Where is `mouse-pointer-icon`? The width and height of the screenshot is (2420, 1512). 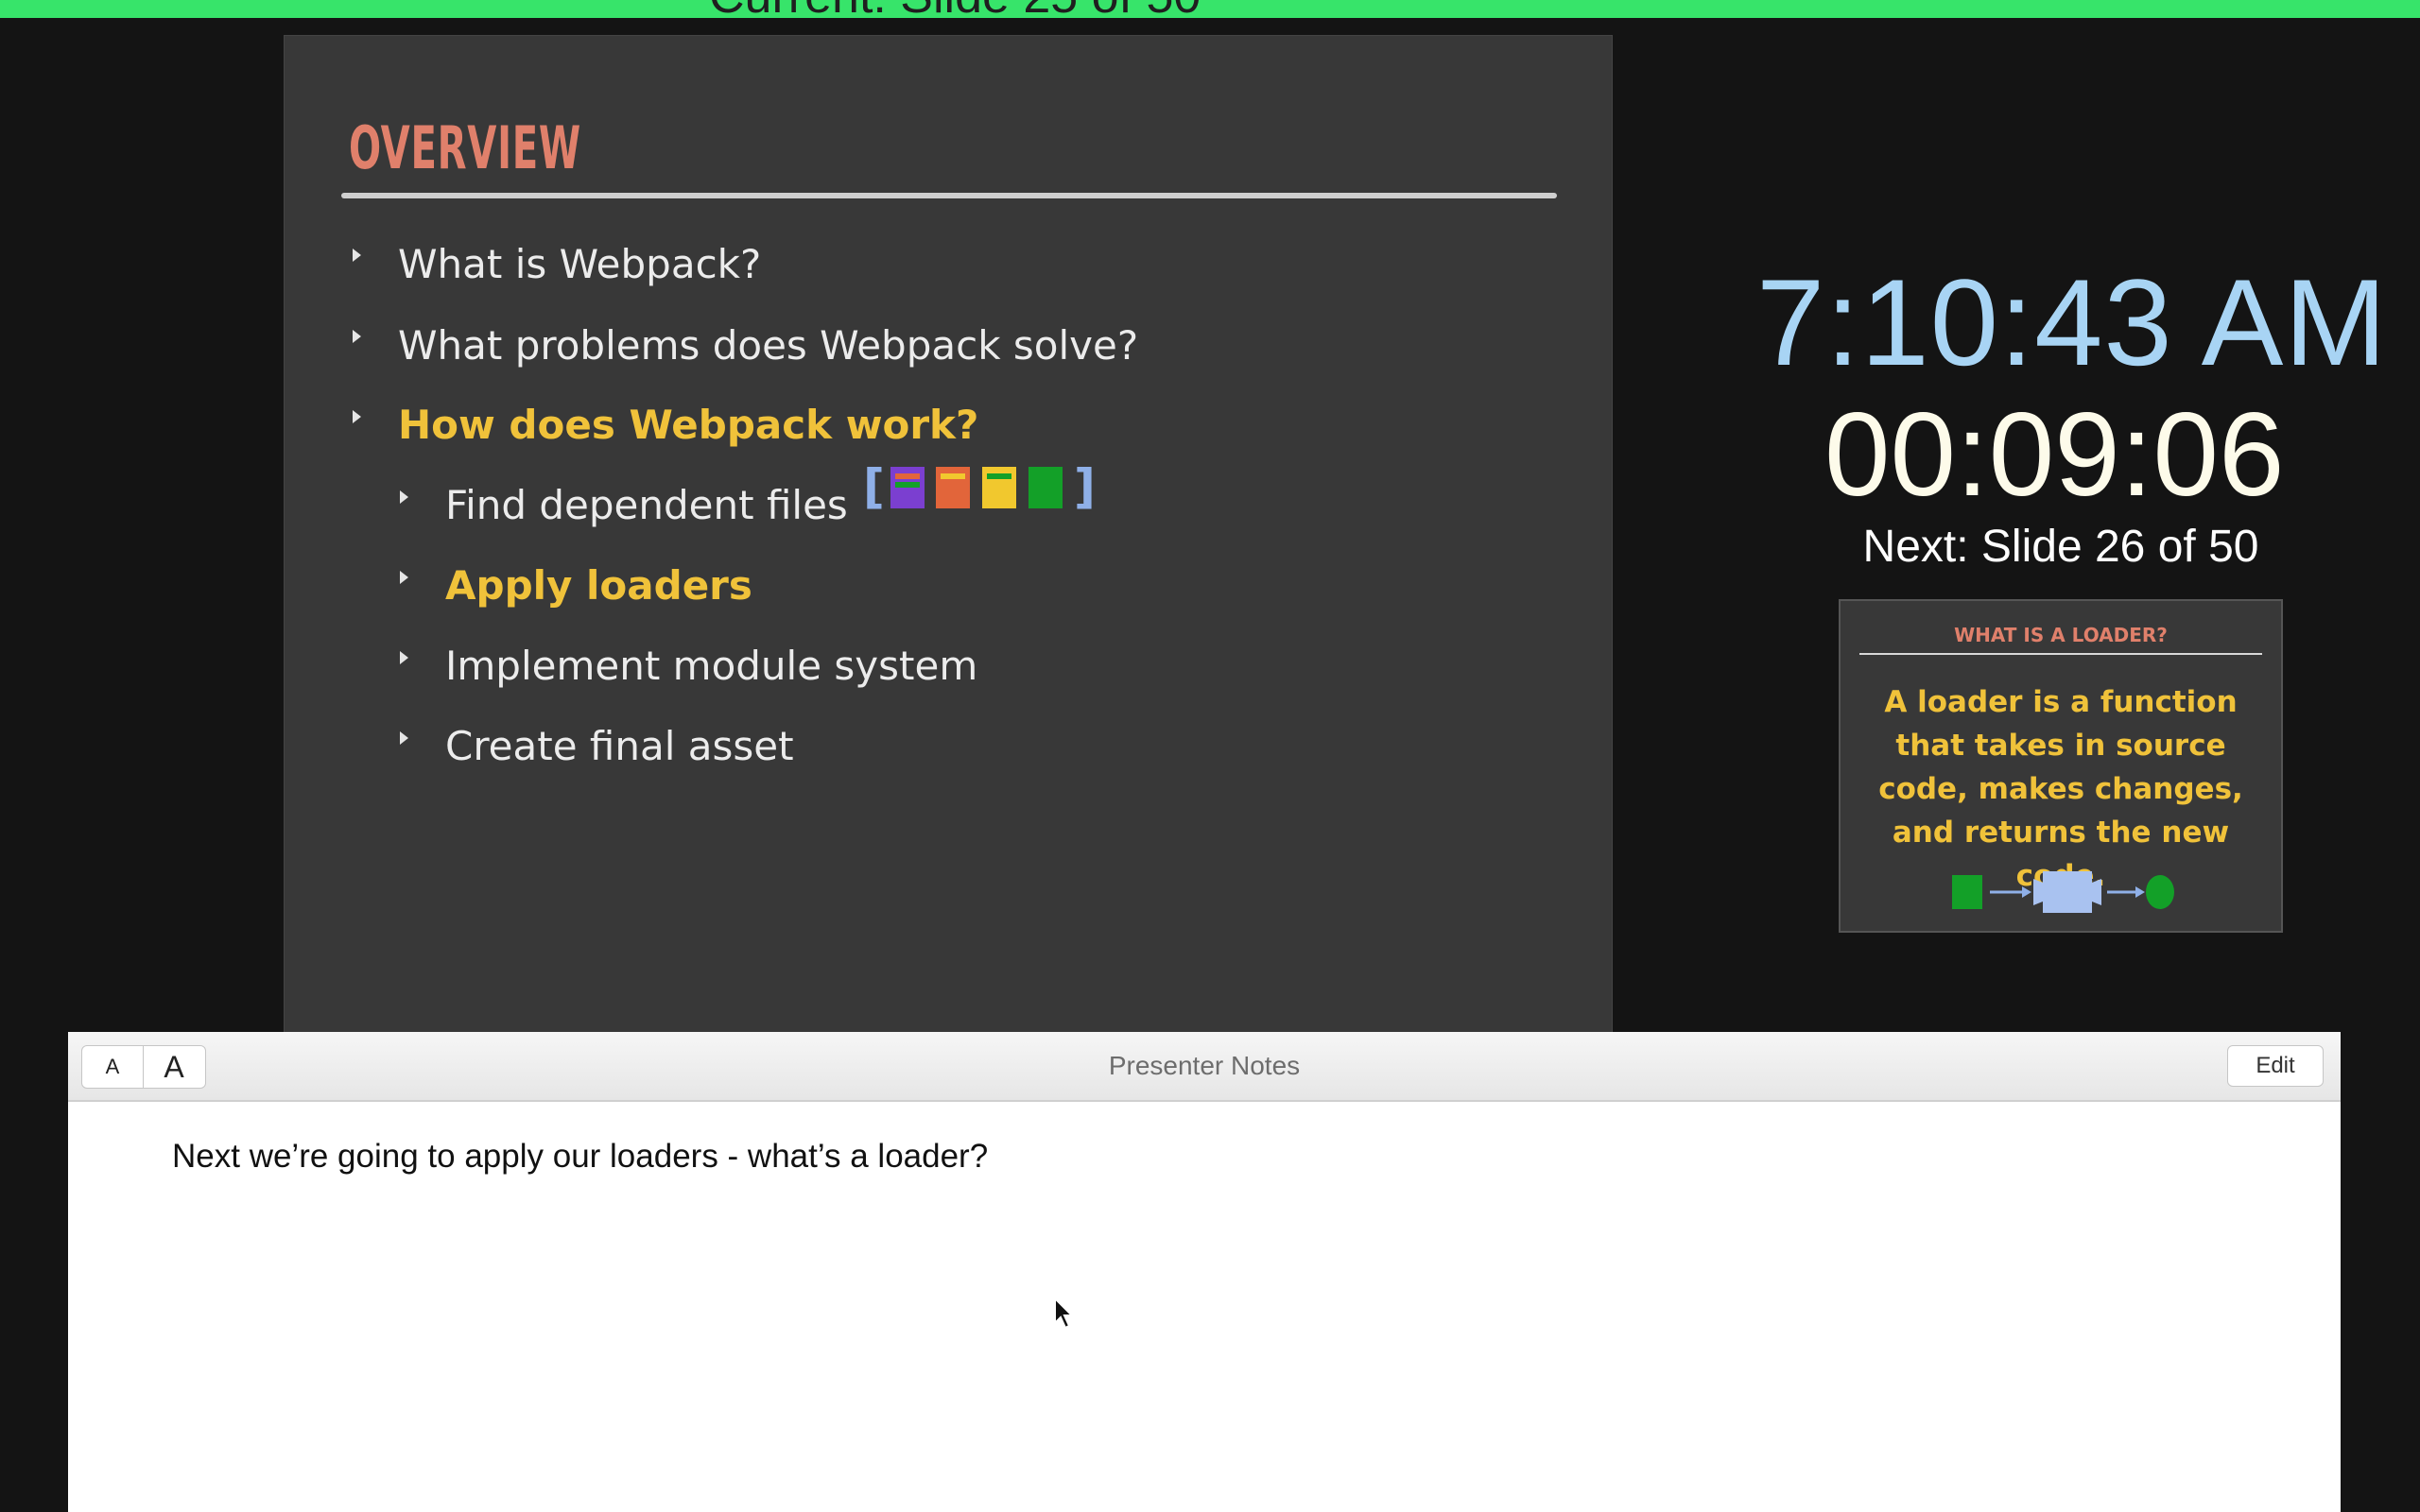
mouse-pointer-icon is located at coordinates (1064, 1313).